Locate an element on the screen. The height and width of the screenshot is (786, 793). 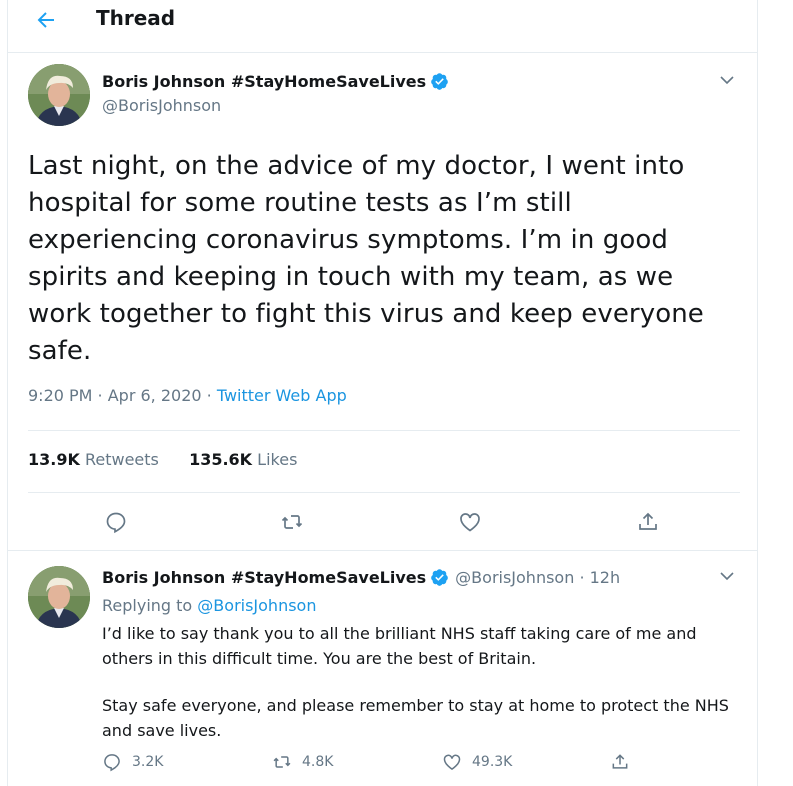
replying-prefix: Replying to is located at coordinates (150, 605).